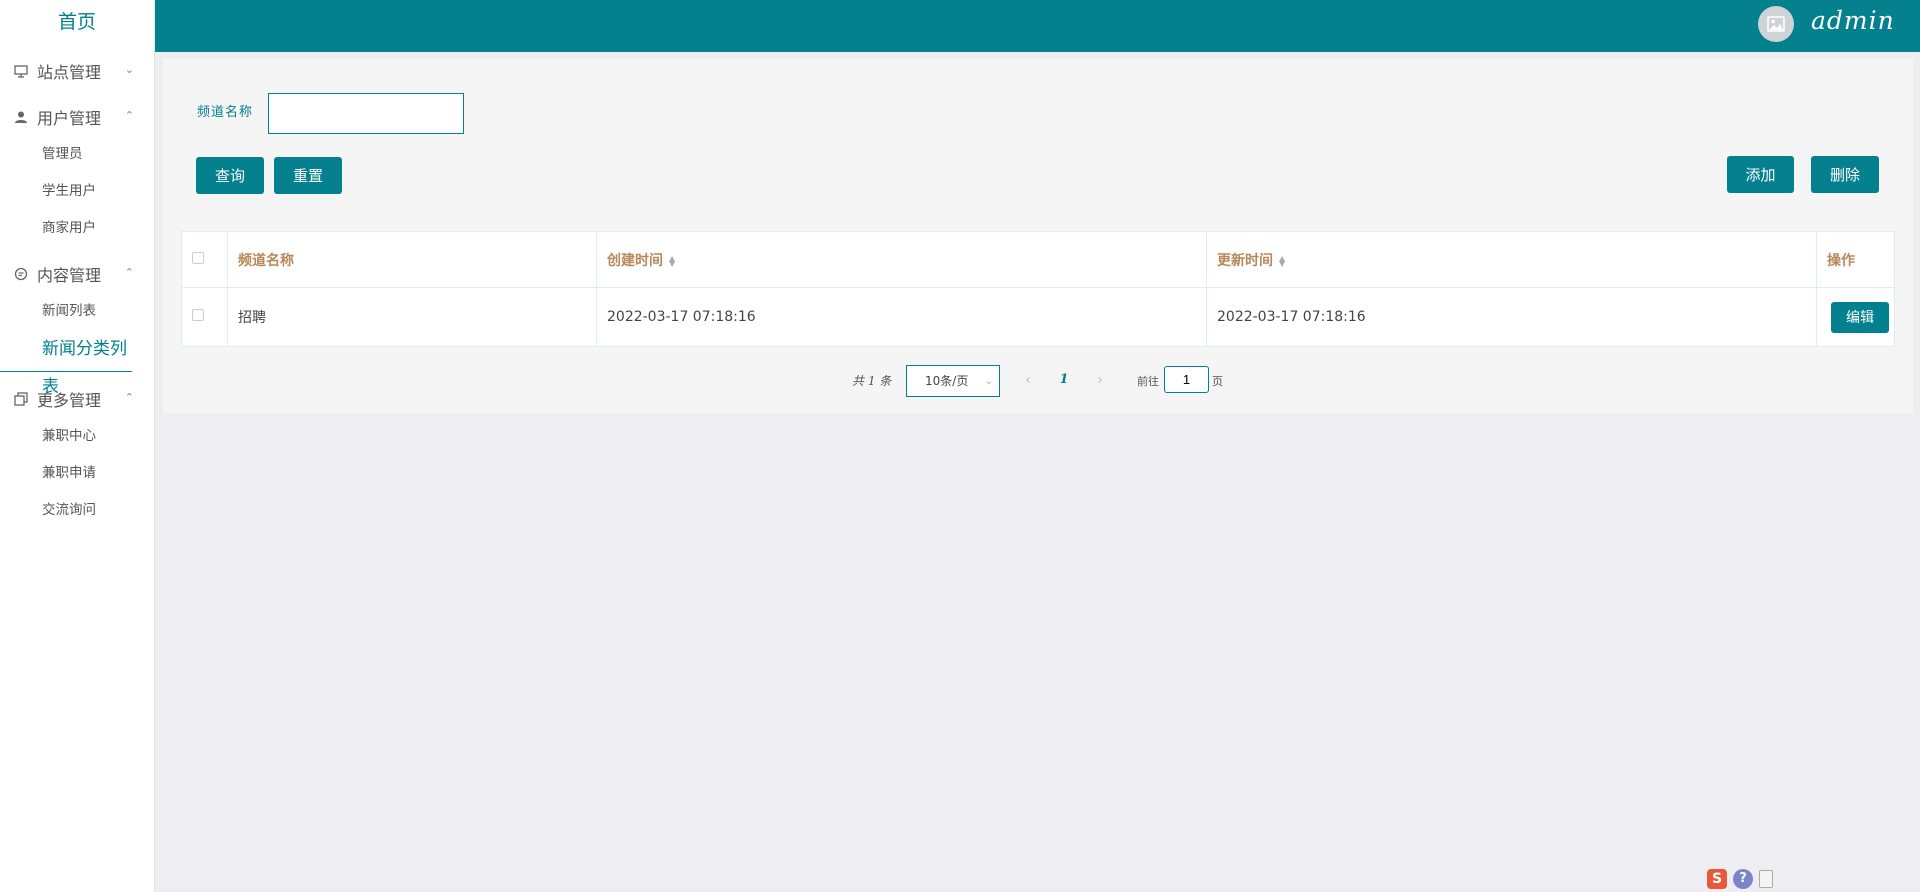 This screenshot has height=892, width=1920. Describe the element at coordinates (1860, 317) in the screenshot. I see `edit-button: 编辑` at that location.